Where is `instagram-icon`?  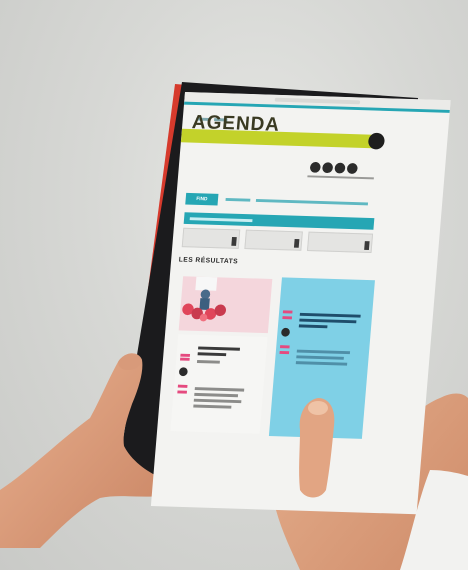
instagram-icon is located at coordinates (340, 168).